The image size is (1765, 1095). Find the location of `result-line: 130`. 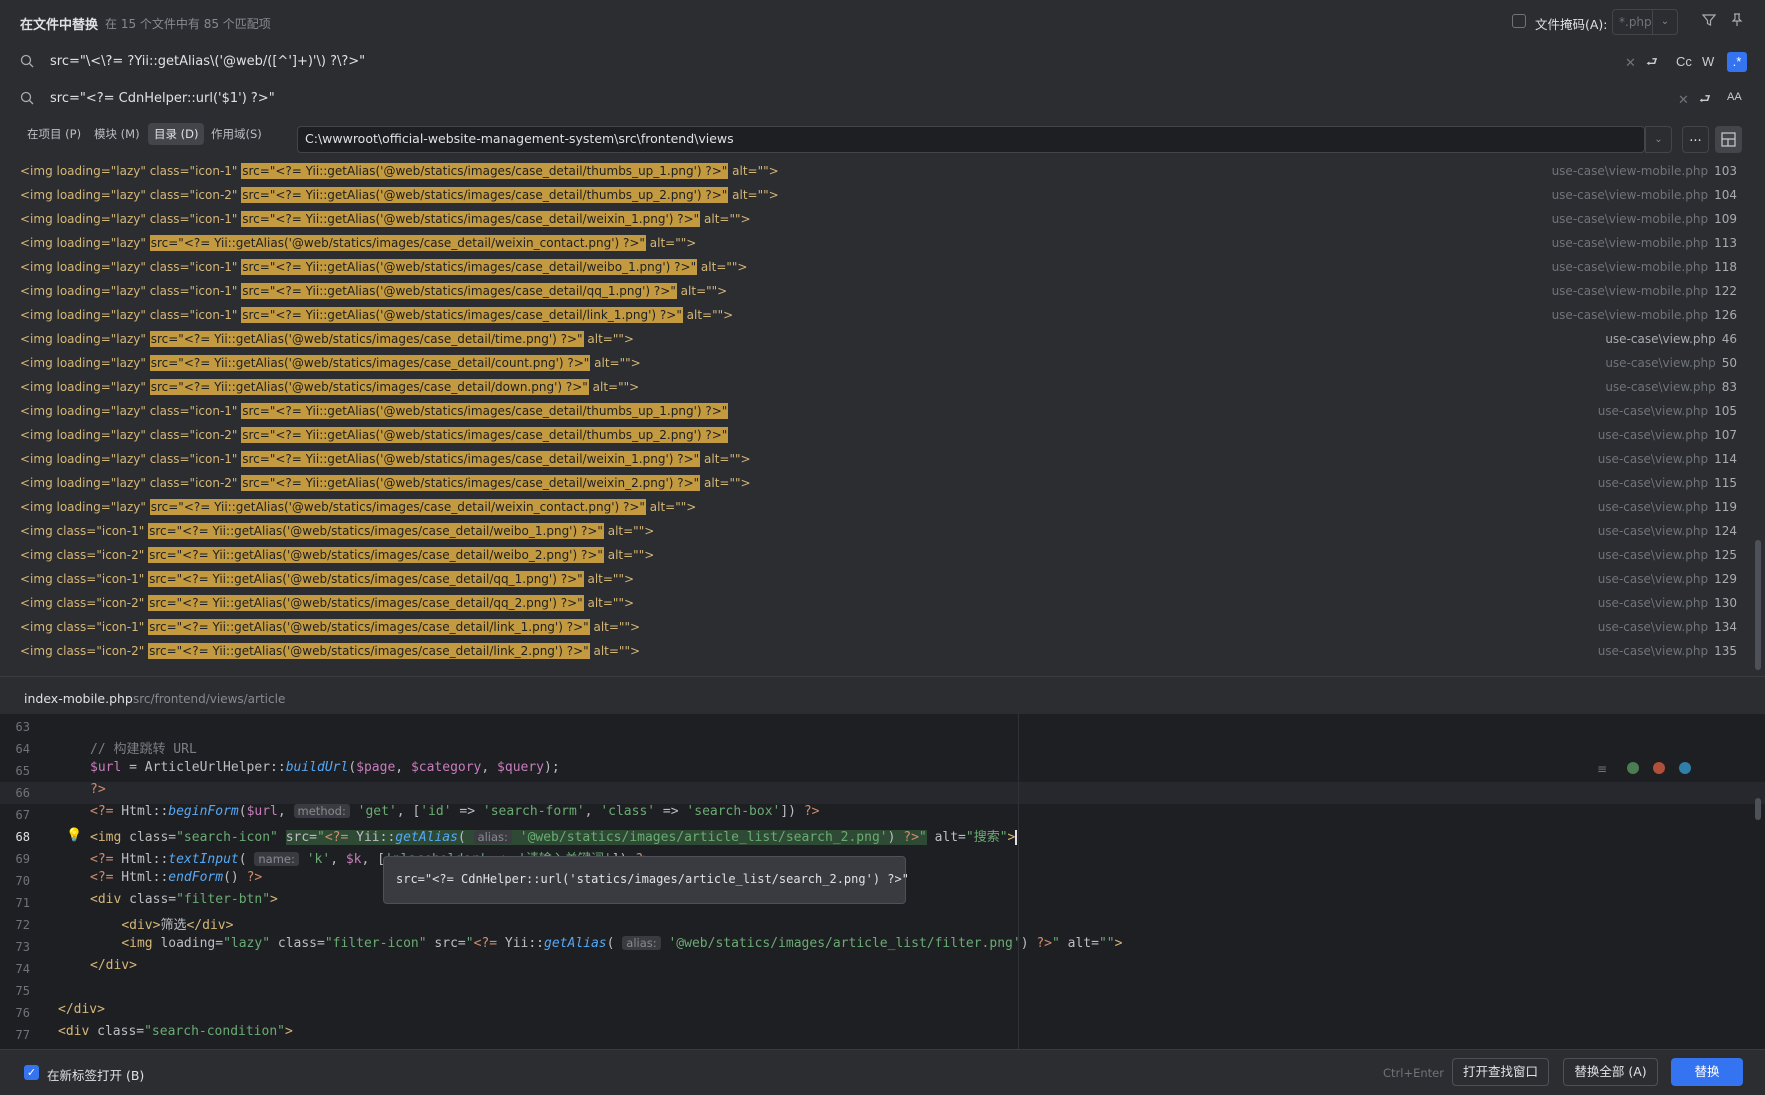

result-line: 130 is located at coordinates (1725, 603).